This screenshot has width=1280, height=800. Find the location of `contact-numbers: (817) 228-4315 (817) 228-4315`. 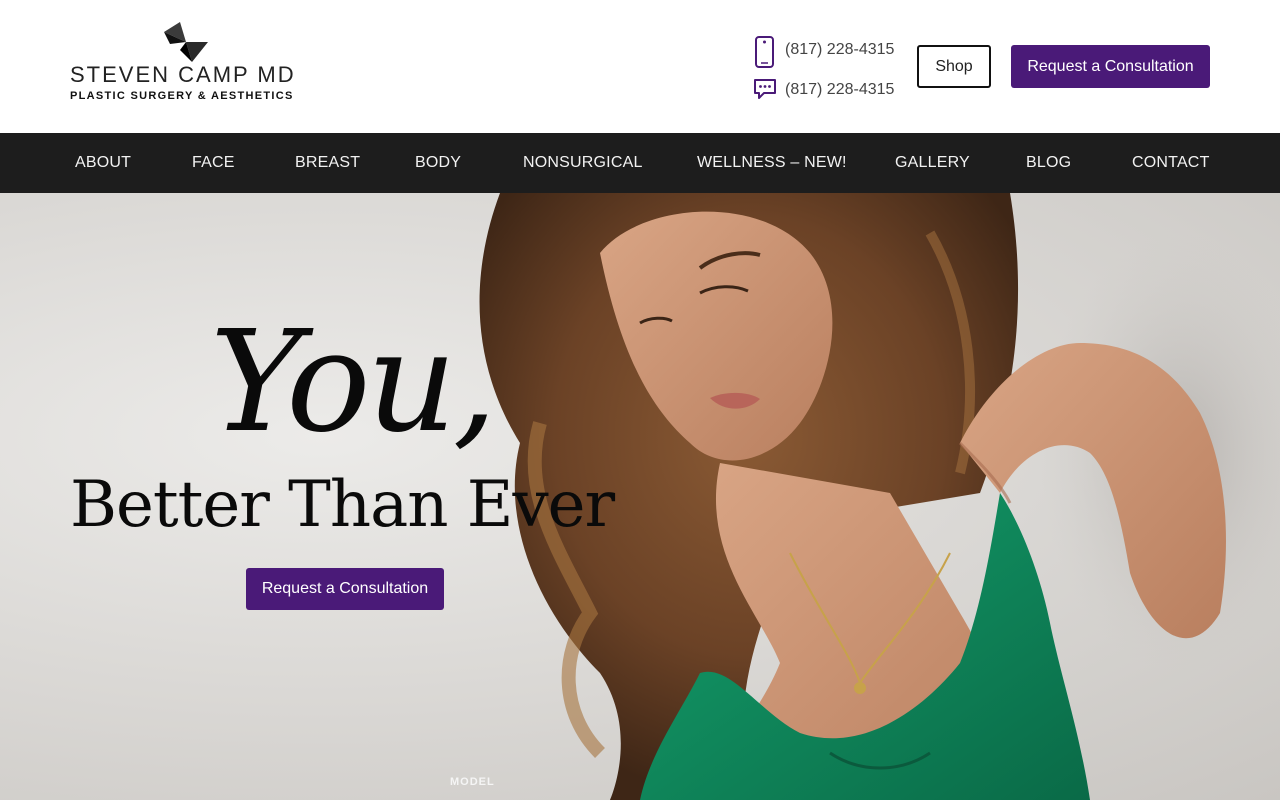

contact-numbers: (817) 228-4315 (817) 228-4315 is located at coordinates (827, 69).